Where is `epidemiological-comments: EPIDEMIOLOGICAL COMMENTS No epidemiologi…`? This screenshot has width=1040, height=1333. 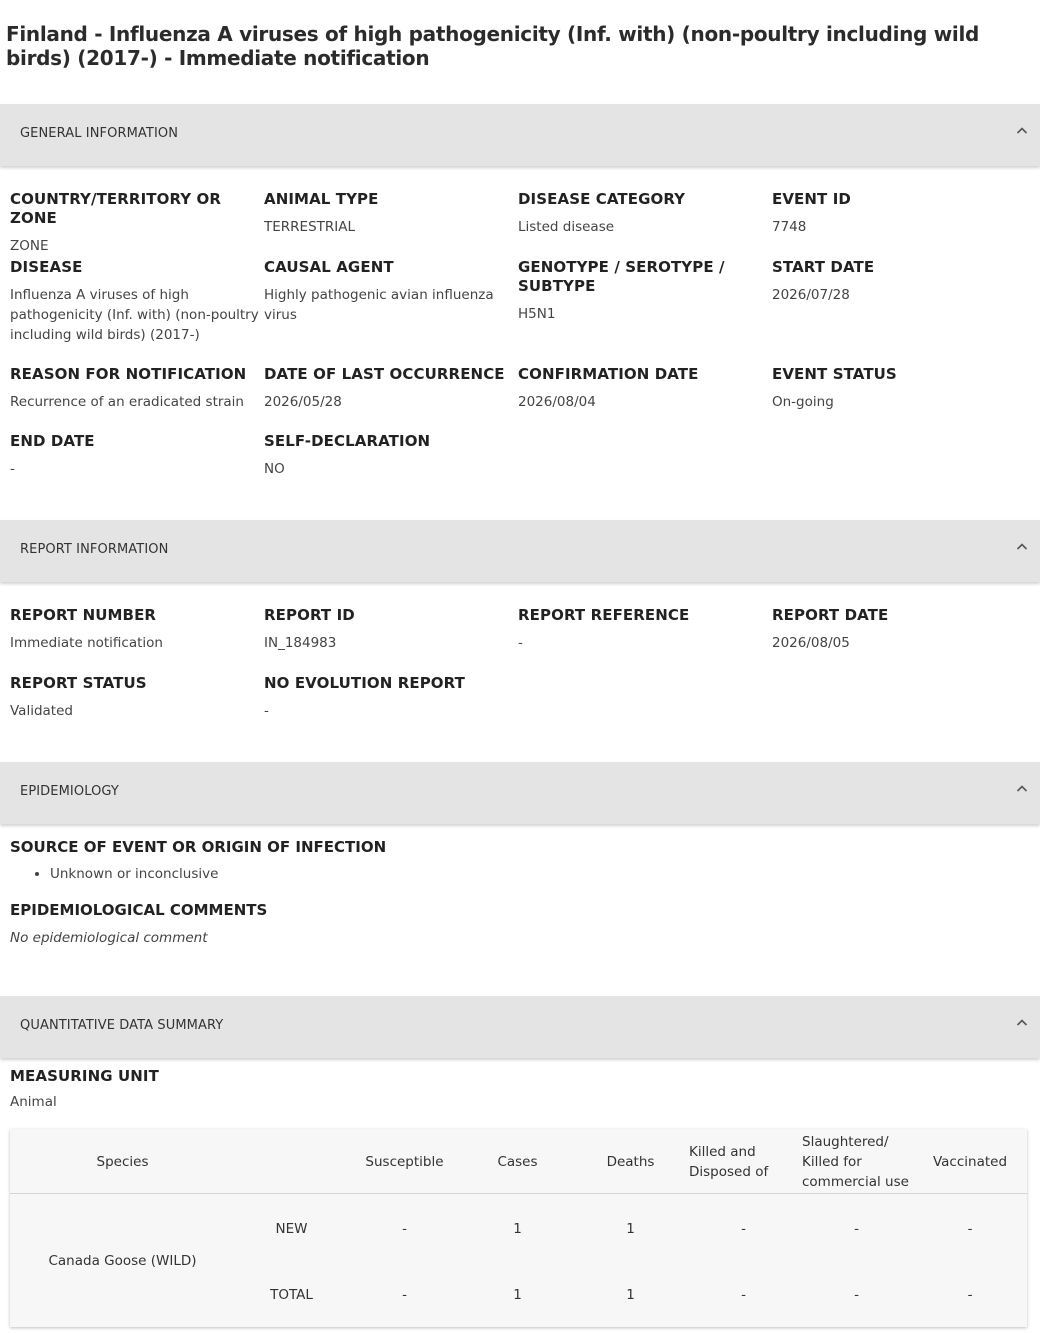 epidemiological-comments: EPIDEMIOLOGICAL COMMENTS No epidemiologi… is located at coordinates (138, 924).